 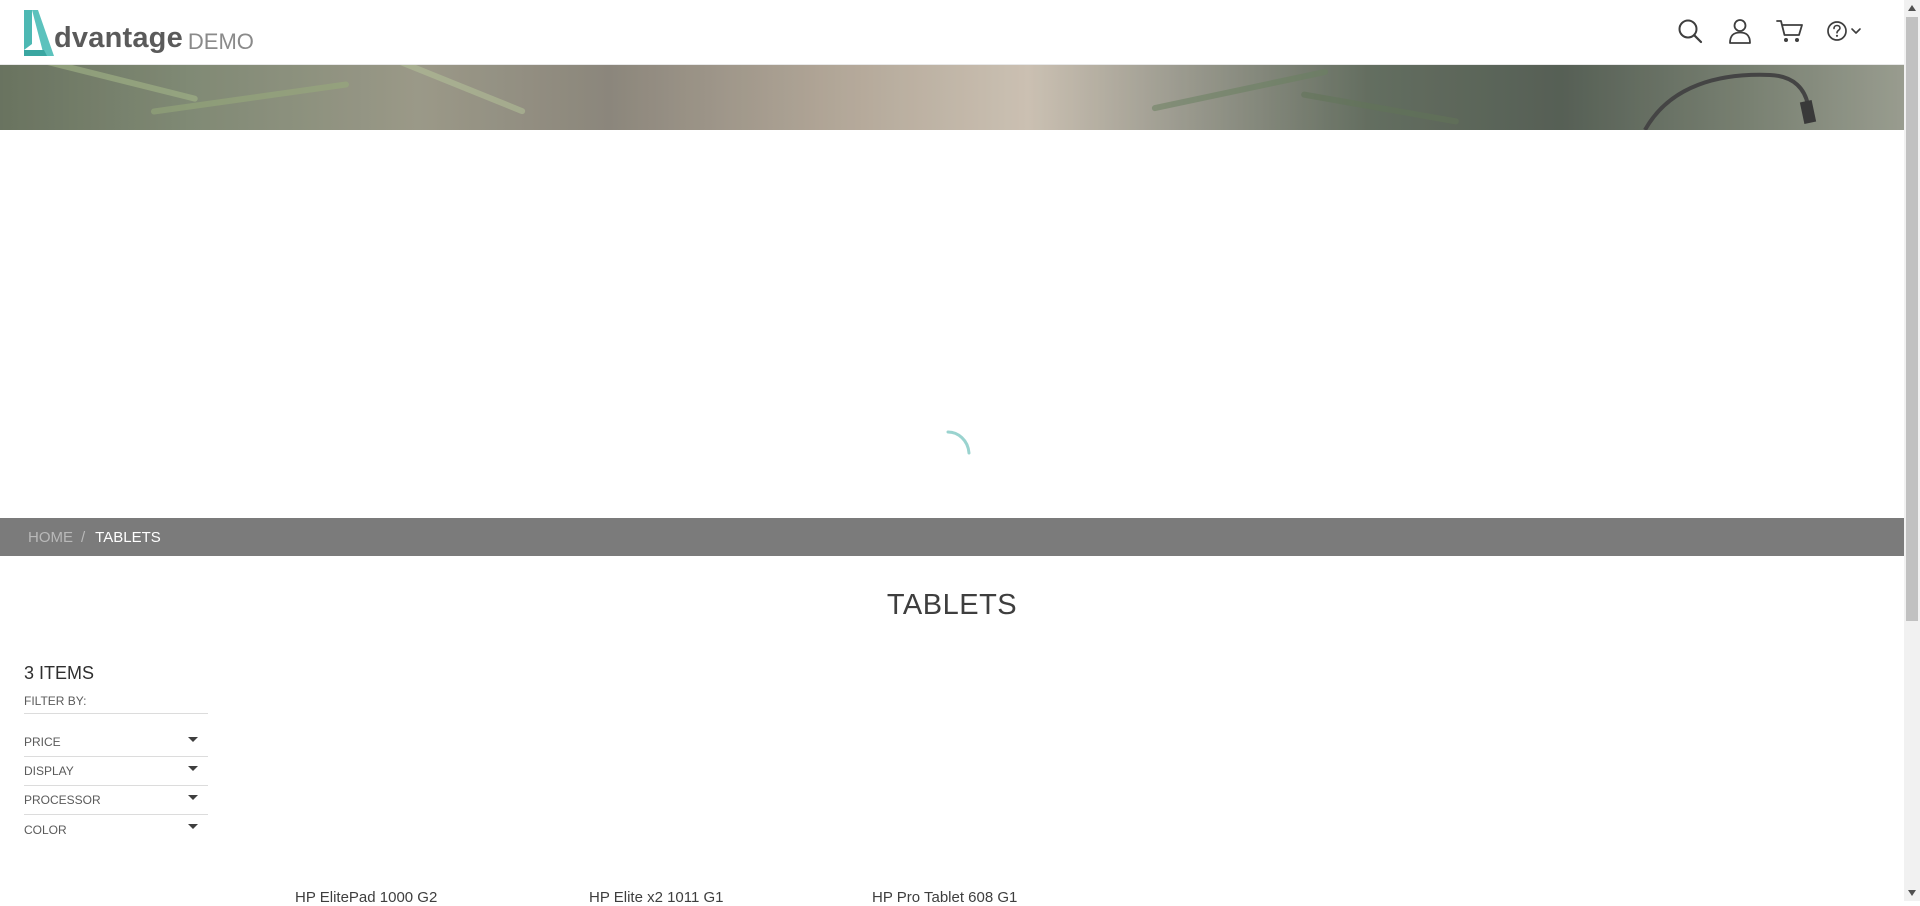 What do you see at coordinates (55, 701) in the screenshot?
I see `filter-by-label: FILTER BY:` at bounding box center [55, 701].